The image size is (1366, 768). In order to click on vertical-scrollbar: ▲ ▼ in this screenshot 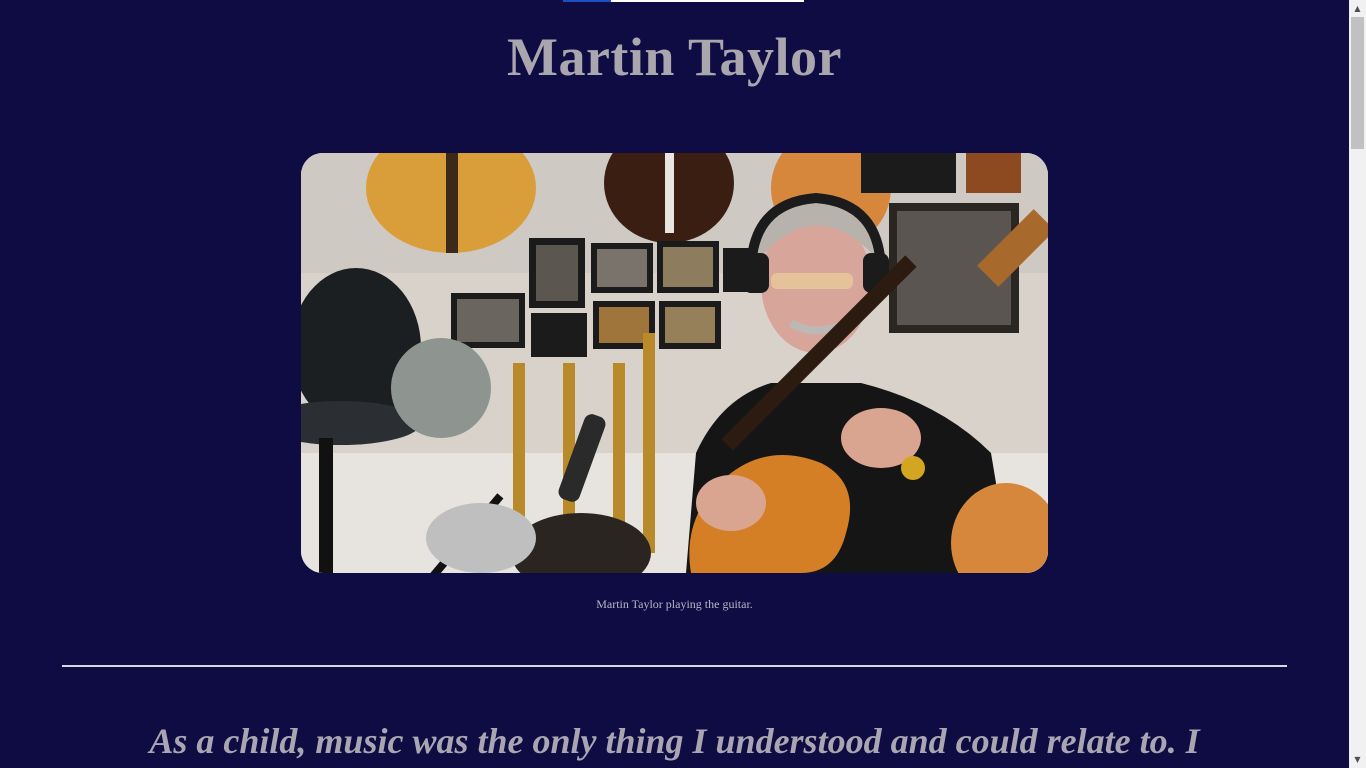, I will do `click(1357, 384)`.